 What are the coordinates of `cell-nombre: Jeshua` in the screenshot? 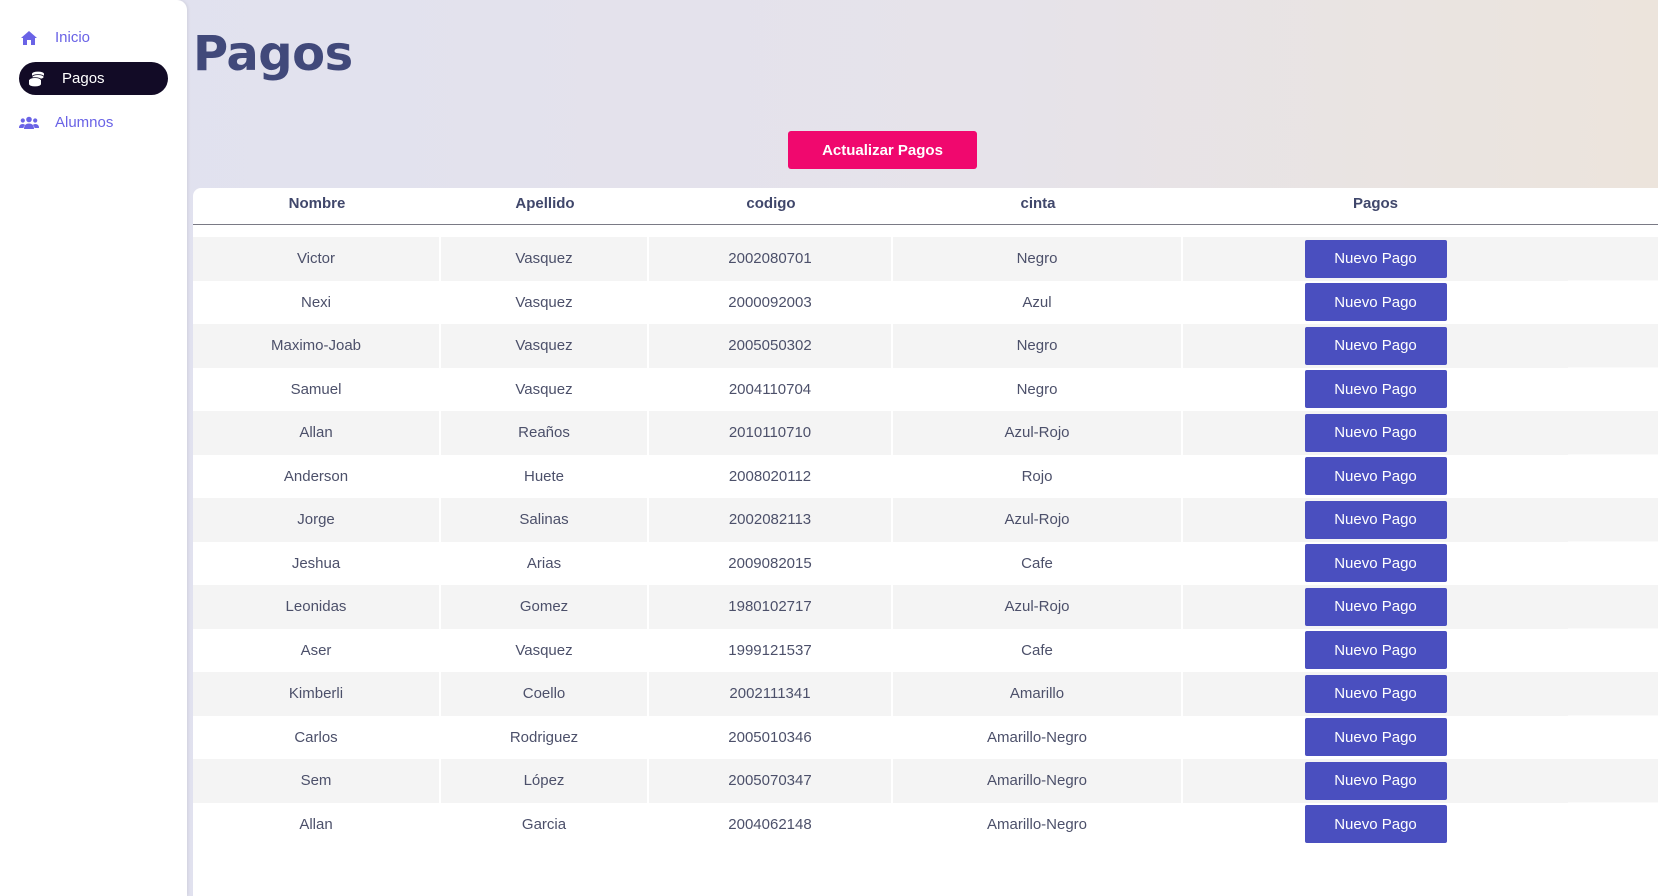 It's located at (317, 563).